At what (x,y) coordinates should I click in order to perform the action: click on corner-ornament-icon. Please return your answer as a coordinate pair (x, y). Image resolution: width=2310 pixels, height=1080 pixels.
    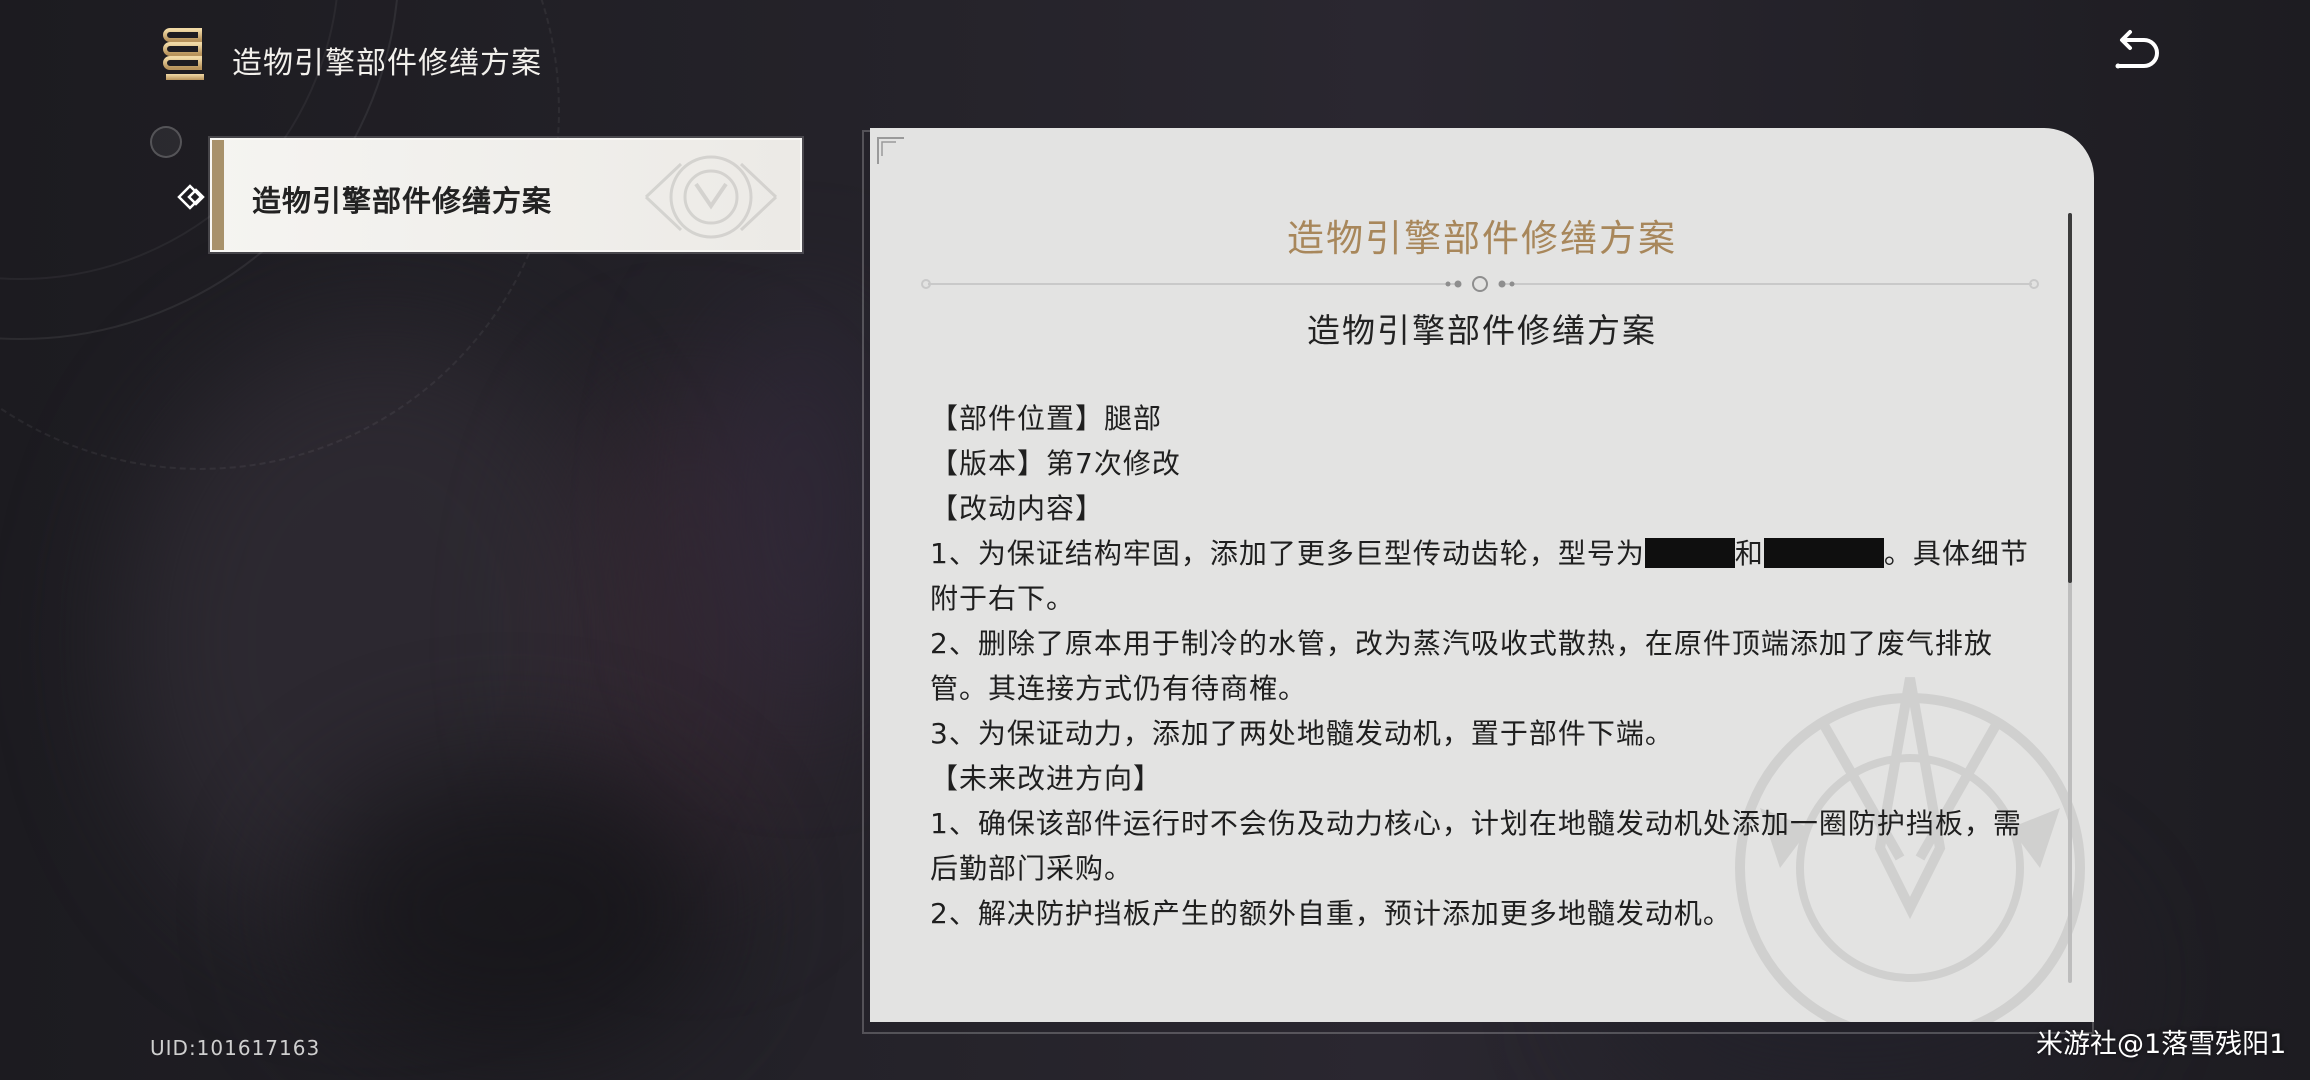
    Looking at the image, I should click on (890, 150).